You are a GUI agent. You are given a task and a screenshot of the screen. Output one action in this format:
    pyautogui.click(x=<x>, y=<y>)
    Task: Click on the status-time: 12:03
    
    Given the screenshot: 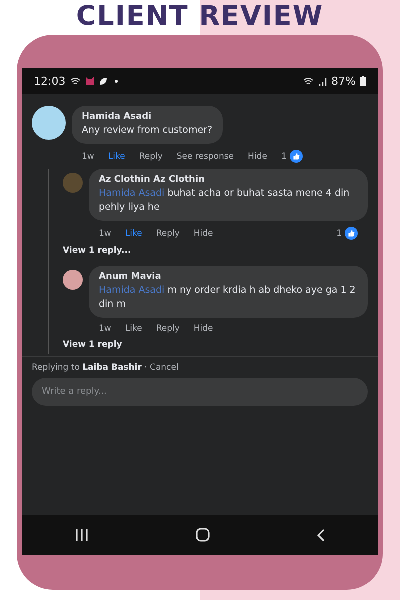 What is the action you would take?
    pyautogui.click(x=50, y=81)
    